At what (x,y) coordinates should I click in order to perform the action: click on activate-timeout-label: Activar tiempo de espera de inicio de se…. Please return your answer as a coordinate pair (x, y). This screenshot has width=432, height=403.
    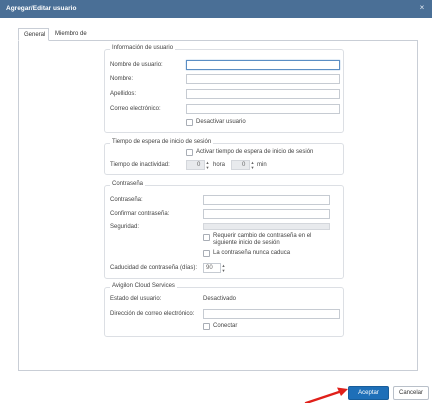
    Looking at the image, I should click on (255, 152).